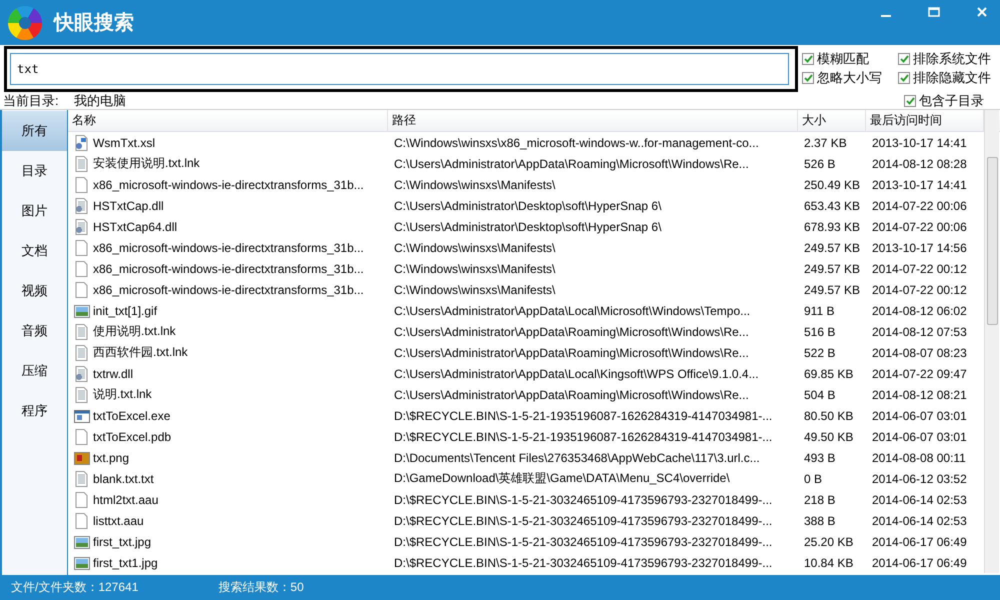 The image size is (1000, 600). What do you see at coordinates (118, 521) in the screenshot?
I see `file-name: listtxt.aau` at bounding box center [118, 521].